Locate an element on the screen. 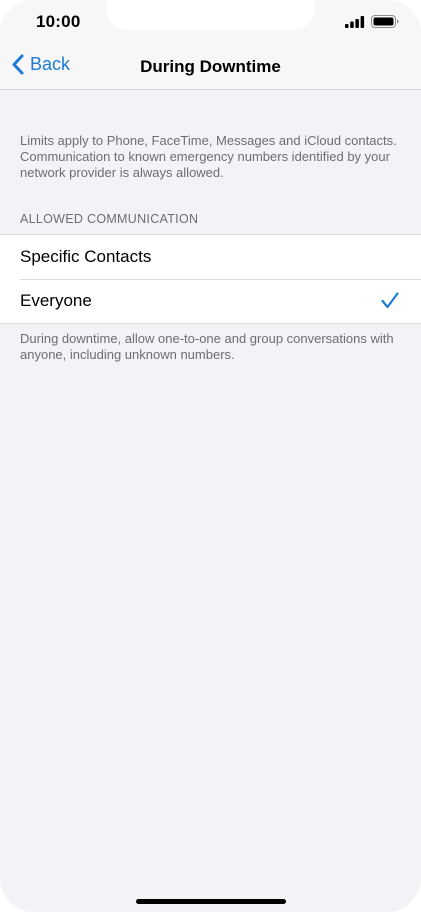 The image size is (421, 912). cellular-signal-icon is located at coordinates (355, 21).